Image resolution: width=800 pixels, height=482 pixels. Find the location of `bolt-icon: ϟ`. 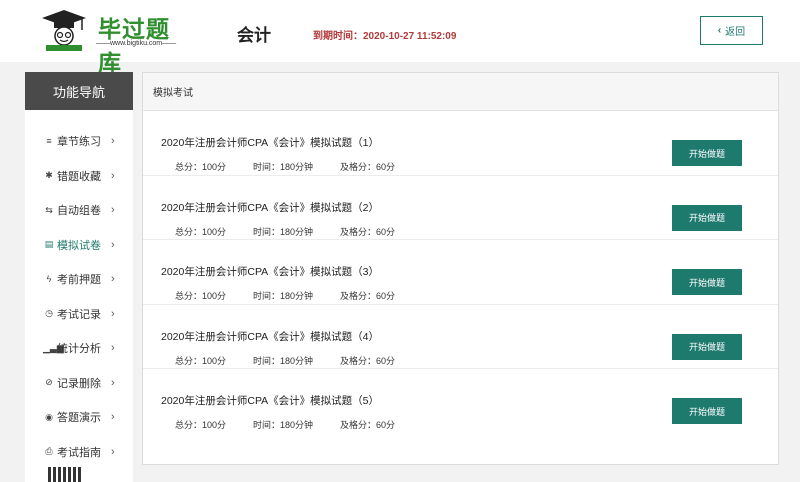

bolt-icon: ϟ is located at coordinates (49, 279).